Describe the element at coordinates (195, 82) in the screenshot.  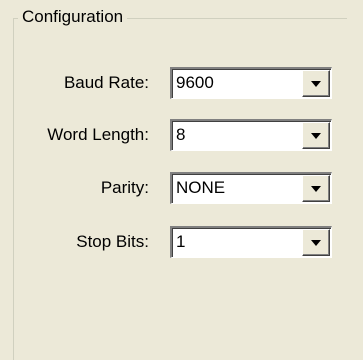
I see `baud-rate-value: 9600` at that location.